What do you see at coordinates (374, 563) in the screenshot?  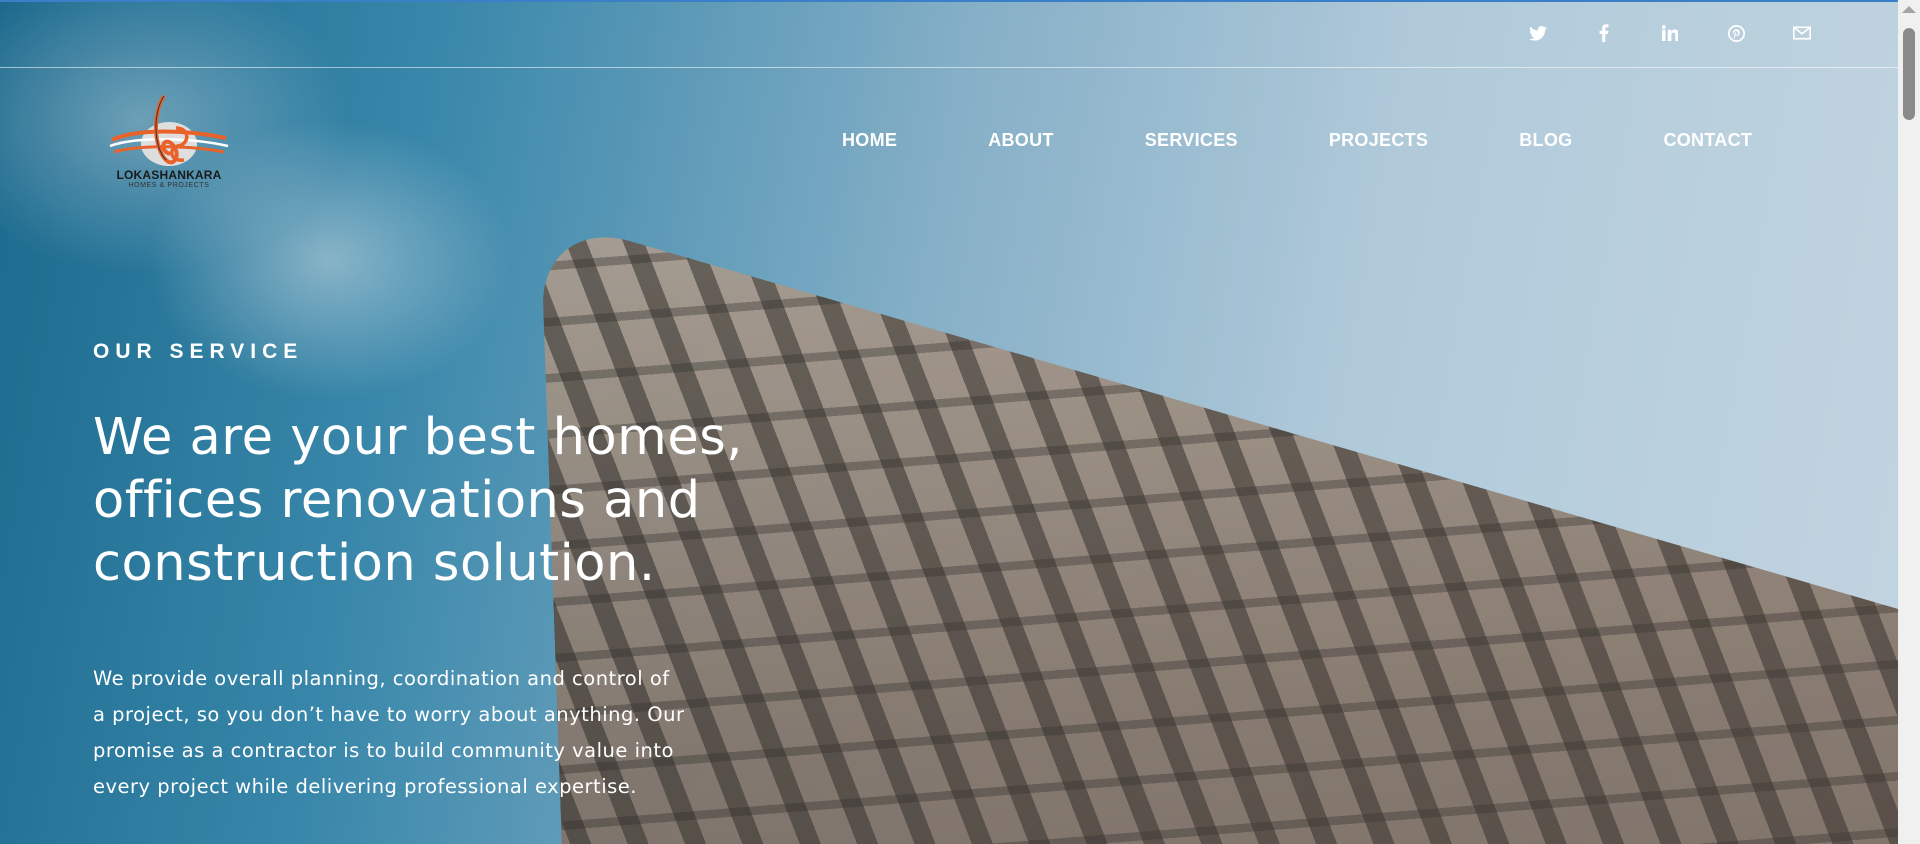 I see `hero-title-line: construction solution.` at bounding box center [374, 563].